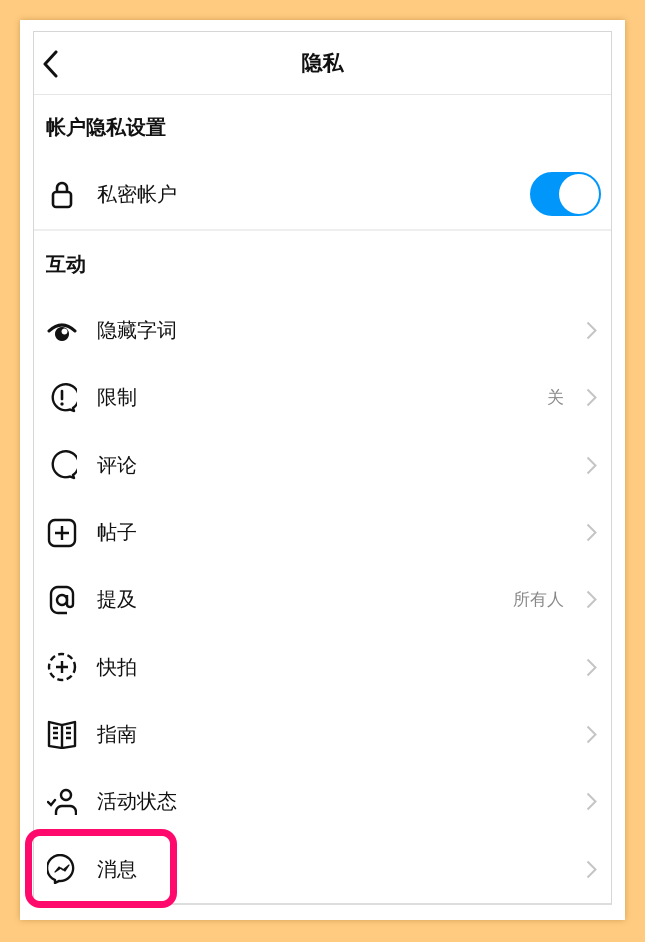 The image size is (645, 942). I want to click on settings-item: 活动状态, so click(322, 802).